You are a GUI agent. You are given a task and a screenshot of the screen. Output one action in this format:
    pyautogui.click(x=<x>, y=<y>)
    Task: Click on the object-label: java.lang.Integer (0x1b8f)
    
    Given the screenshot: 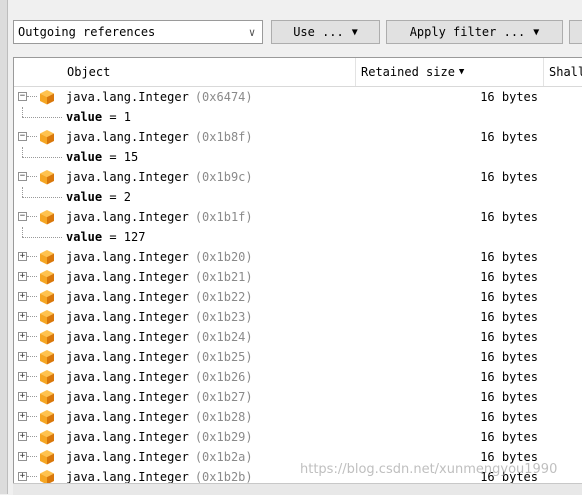 What is the action you would take?
    pyautogui.click(x=159, y=137)
    